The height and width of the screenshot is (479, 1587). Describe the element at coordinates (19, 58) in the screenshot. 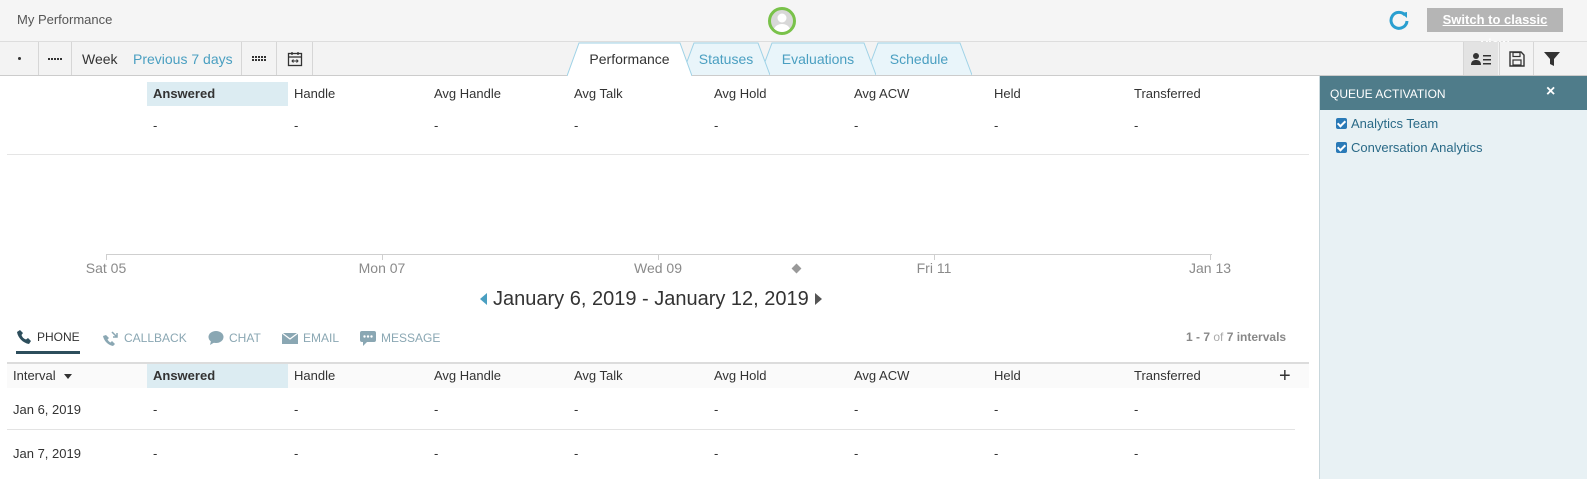

I see `single-dot-button` at that location.